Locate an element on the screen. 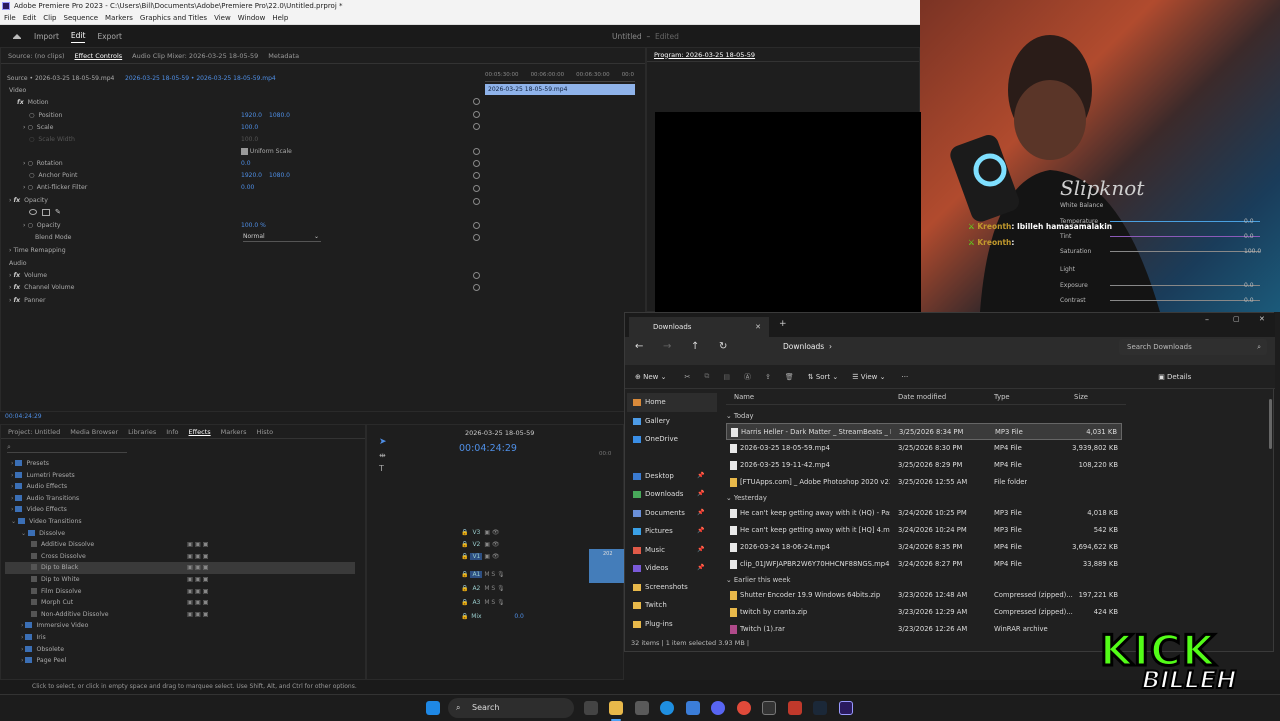  close-tab-icon: ✕ is located at coordinates (758, 327).